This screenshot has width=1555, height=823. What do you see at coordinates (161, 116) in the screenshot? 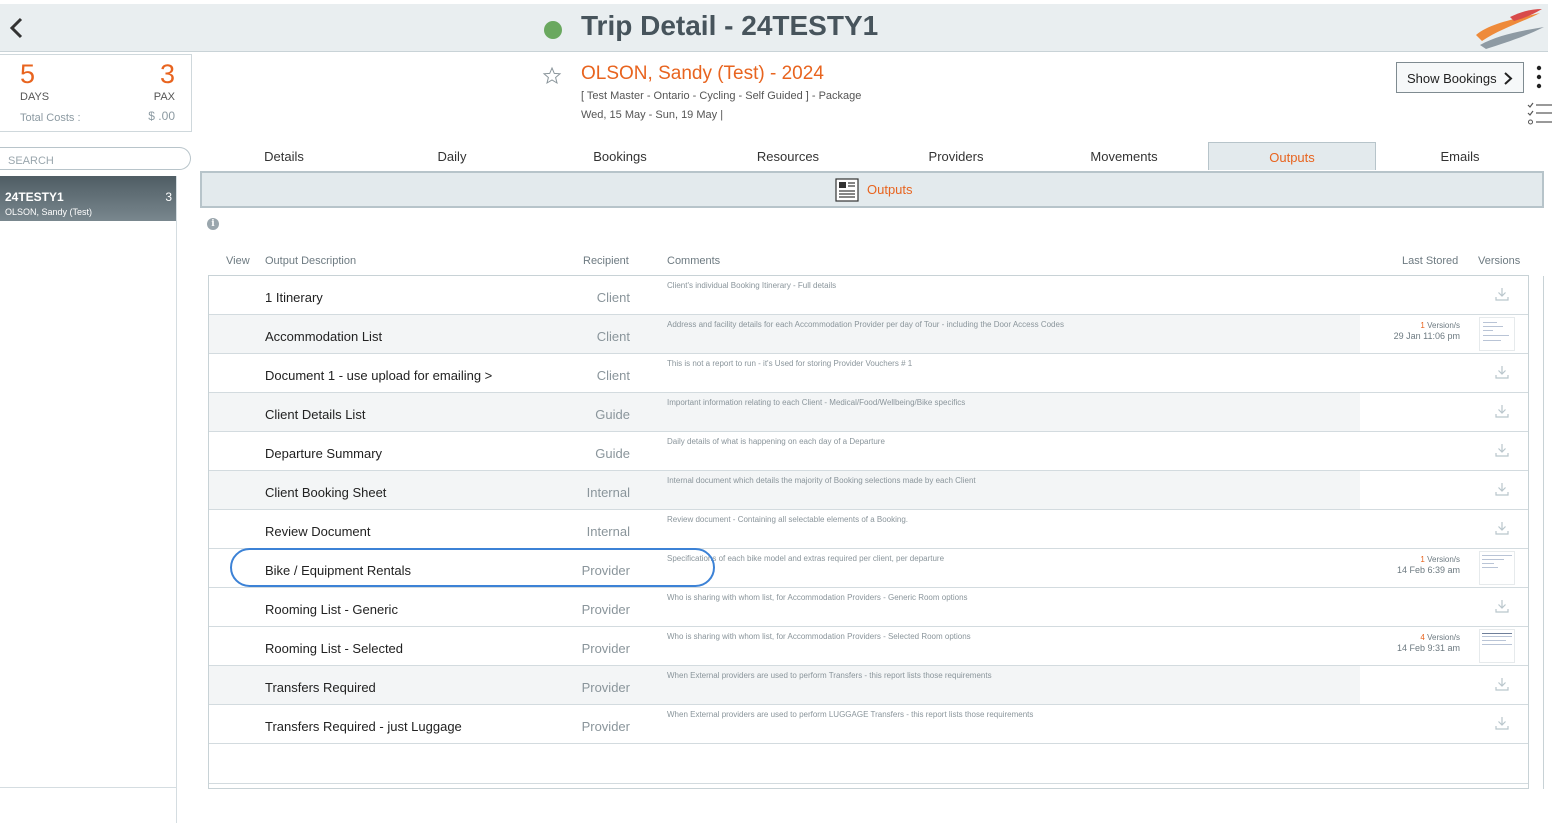
I see `total-costs-value: $ .00` at bounding box center [161, 116].